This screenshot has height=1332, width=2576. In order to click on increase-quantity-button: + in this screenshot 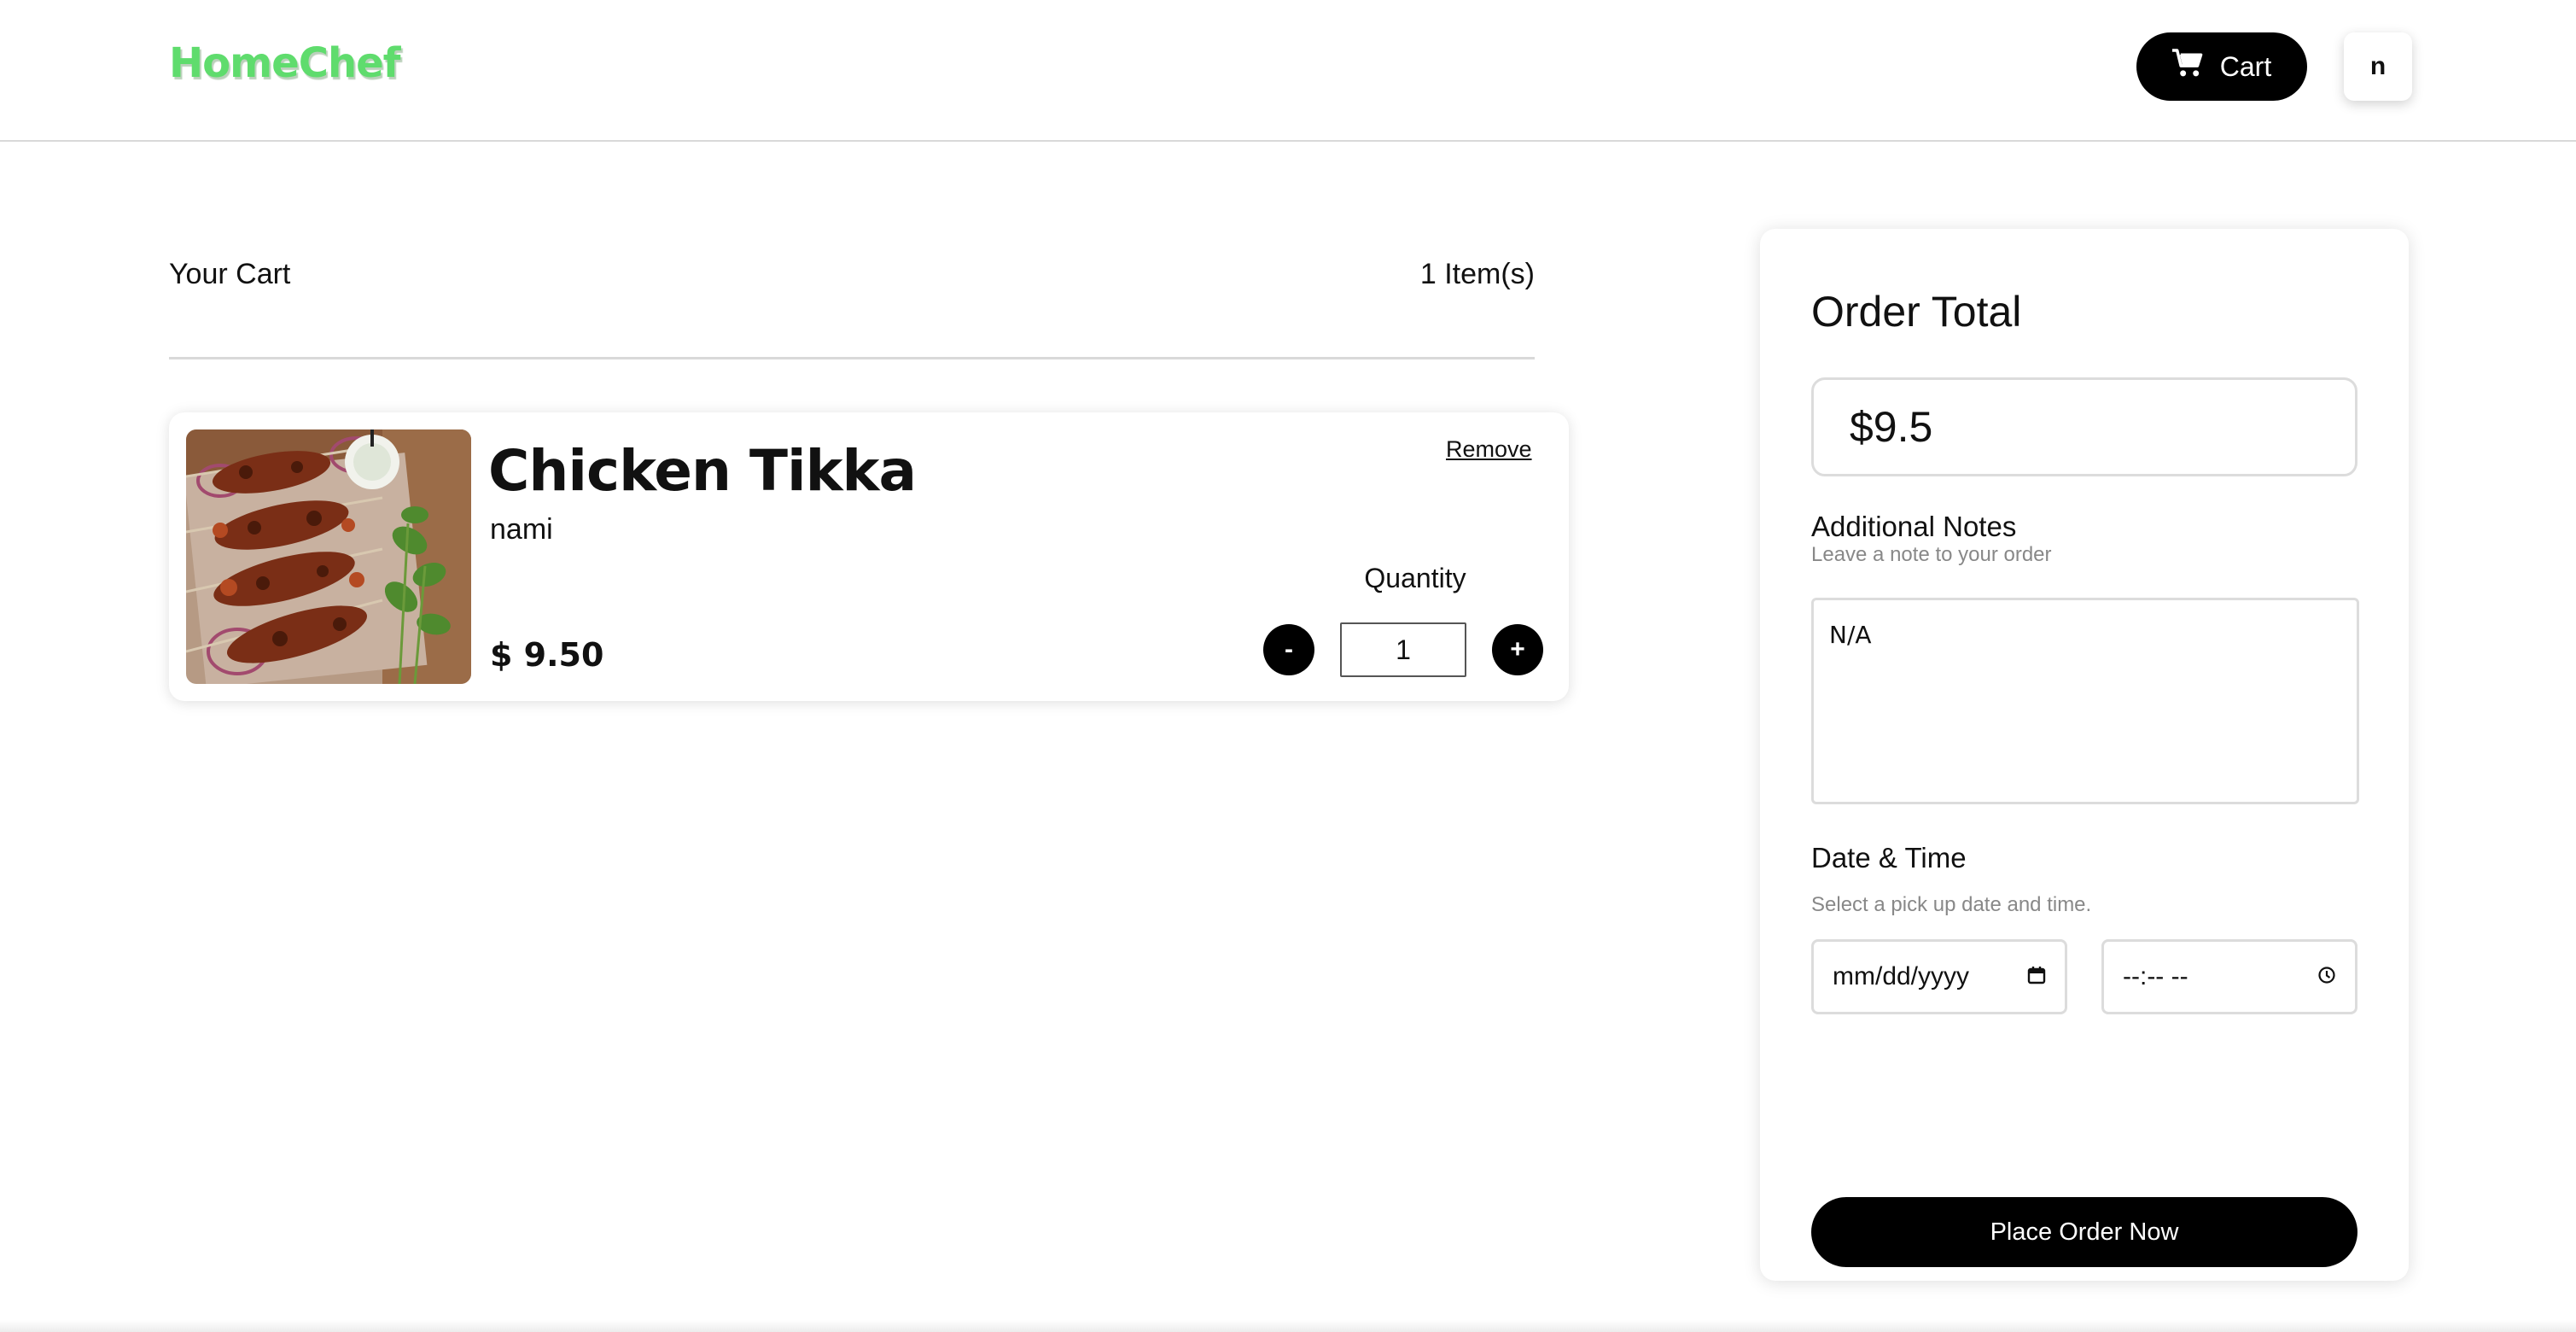, I will do `click(1517, 649)`.